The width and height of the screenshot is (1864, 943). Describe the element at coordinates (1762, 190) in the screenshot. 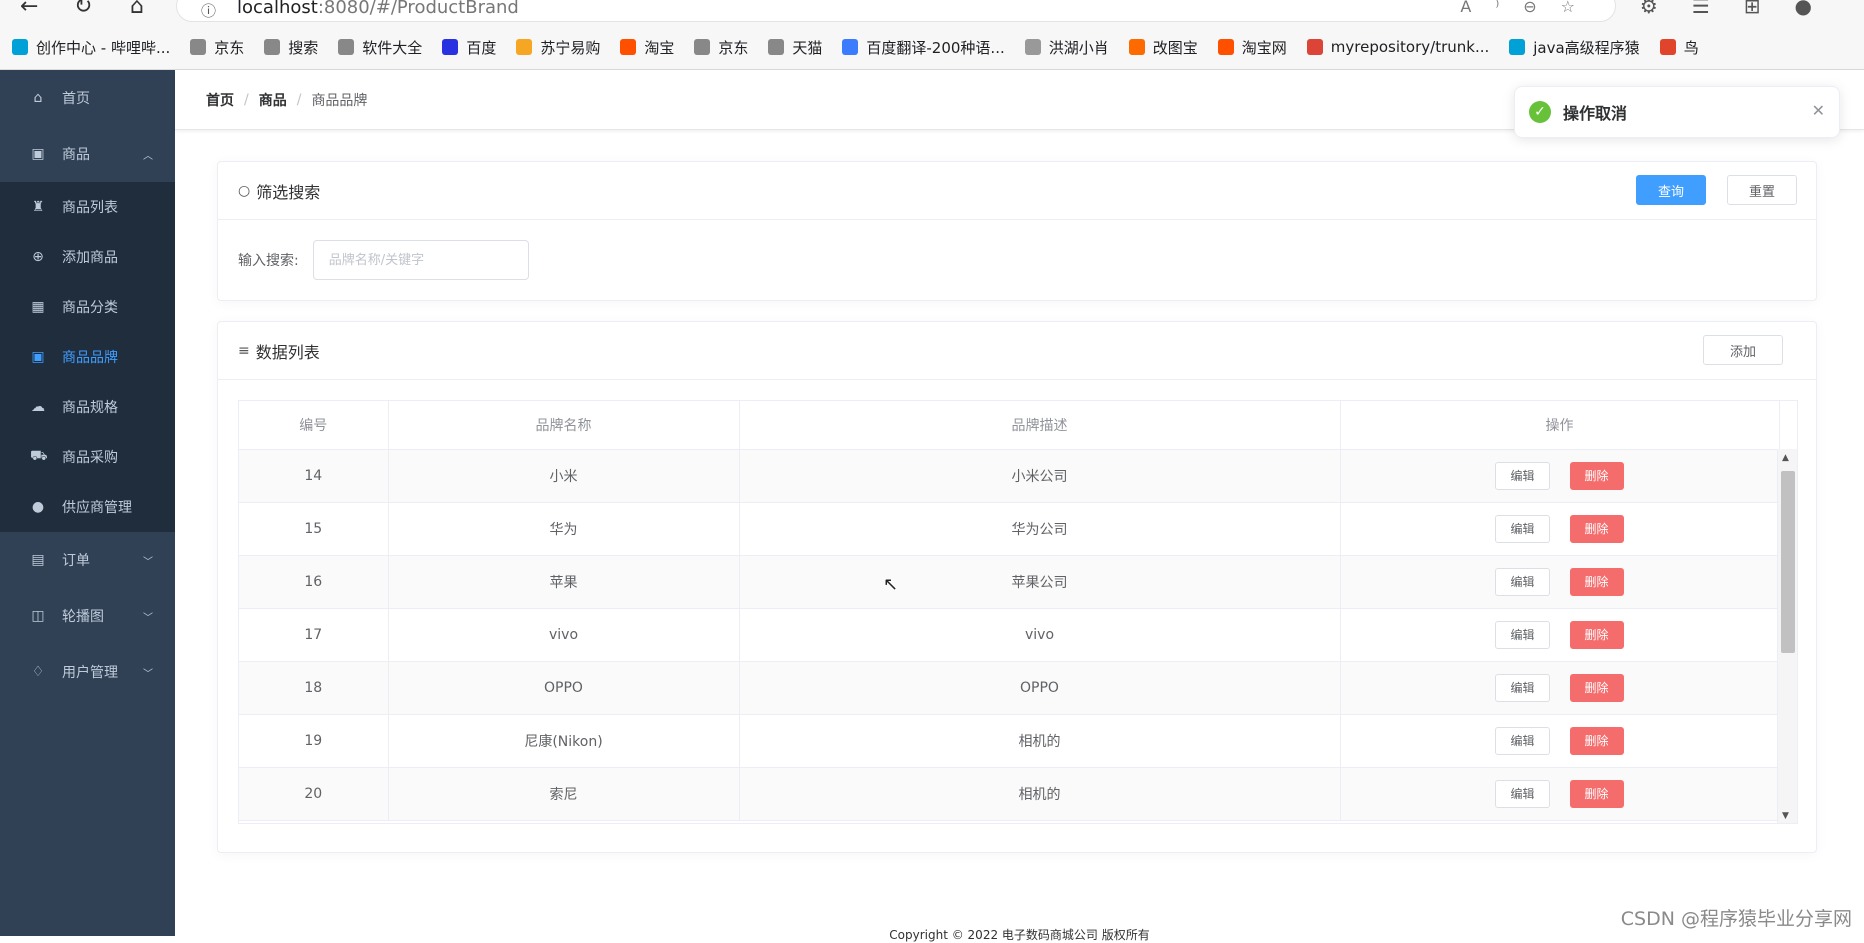

I see `reset-button: 重置` at that location.